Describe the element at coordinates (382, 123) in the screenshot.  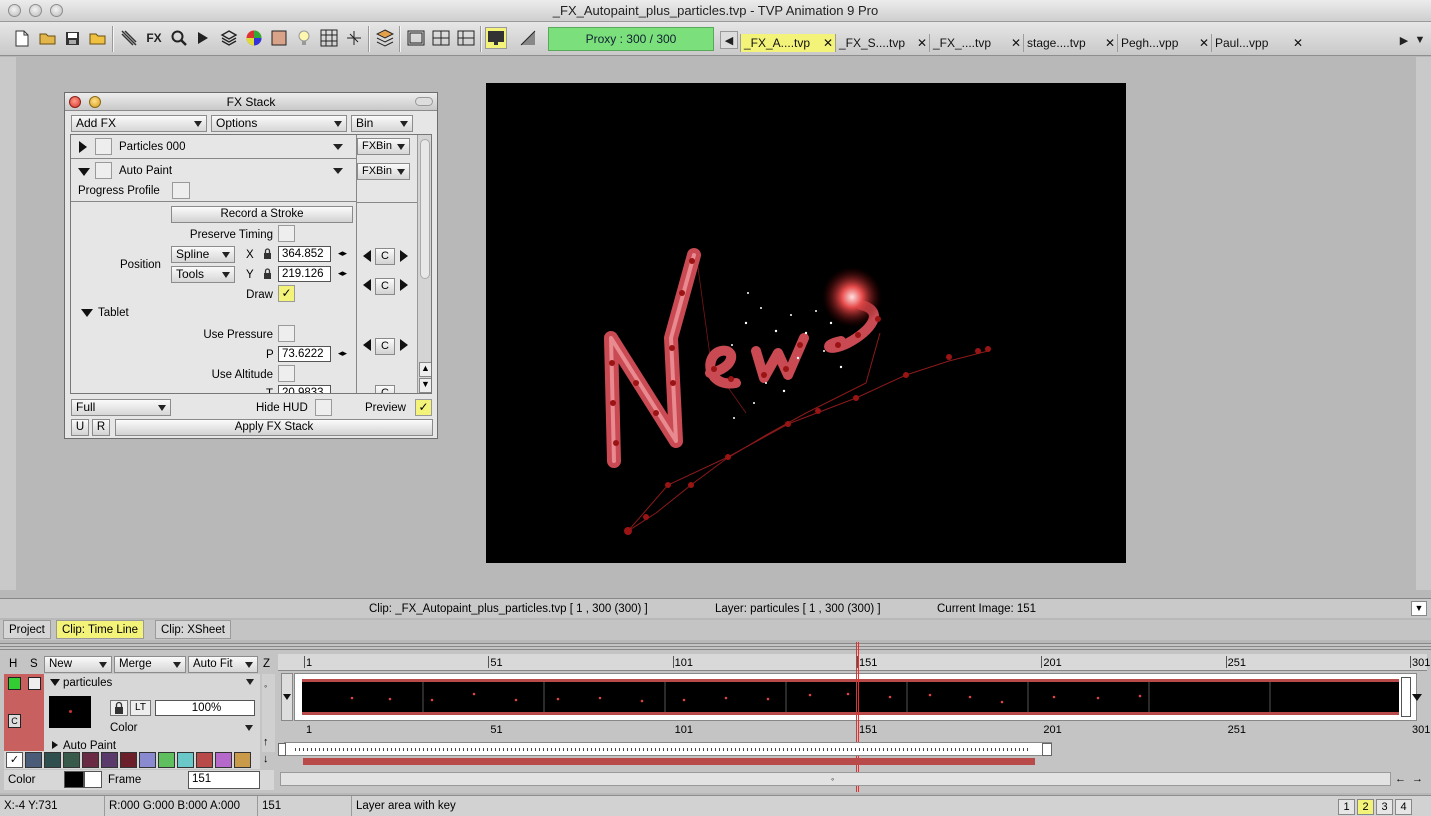
I see `bin-dropdown: Bin` at that location.